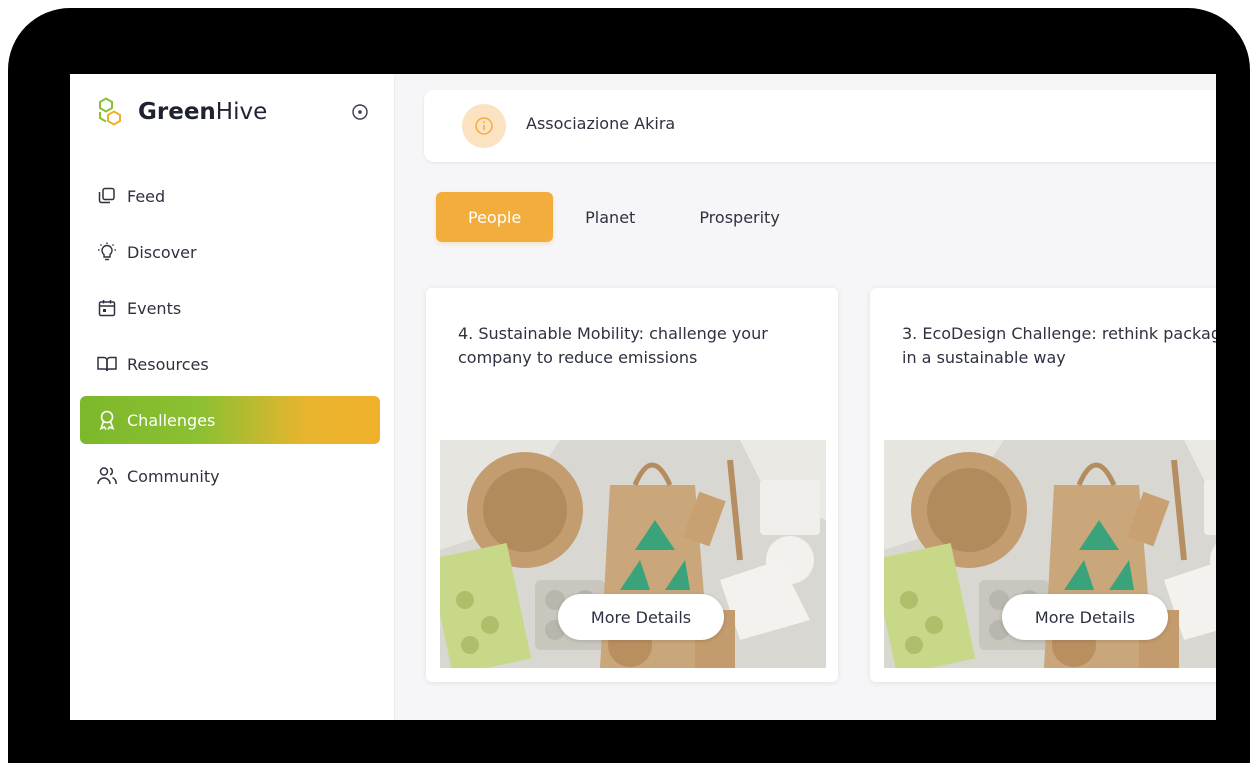 This screenshot has height=763, width=1258. What do you see at coordinates (360, 112) in the screenshot?
I see `circle-dot-icon` at bounding box center [360, 112].